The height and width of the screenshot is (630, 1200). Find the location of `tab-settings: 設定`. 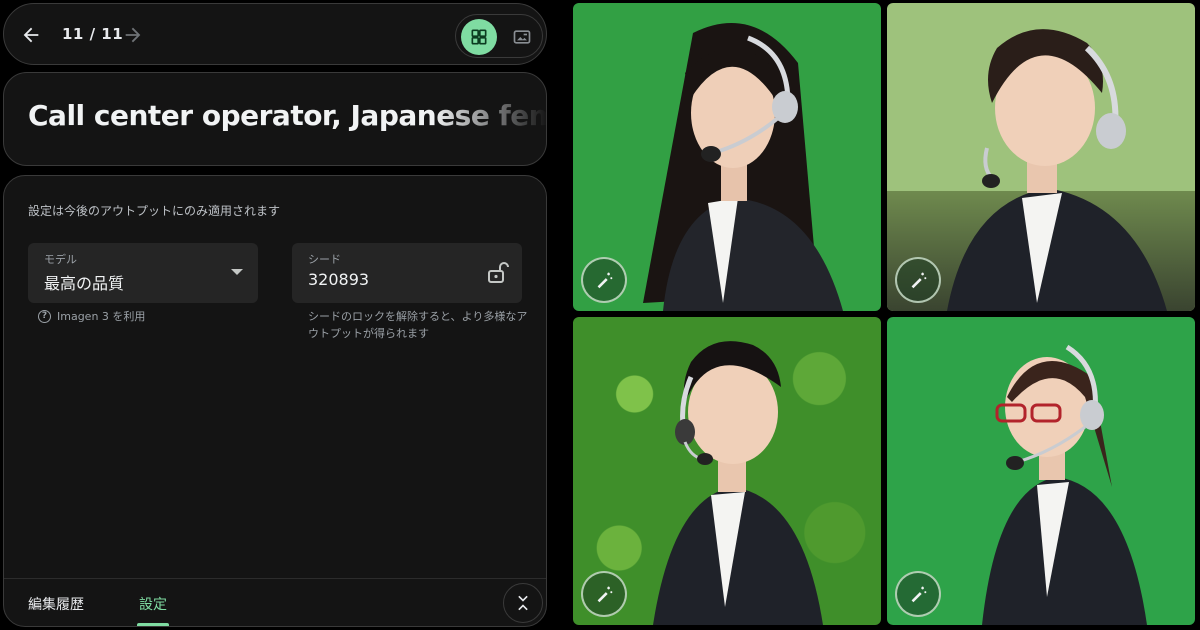

tab-settings: 設定 is located at coordinates (153, 604).